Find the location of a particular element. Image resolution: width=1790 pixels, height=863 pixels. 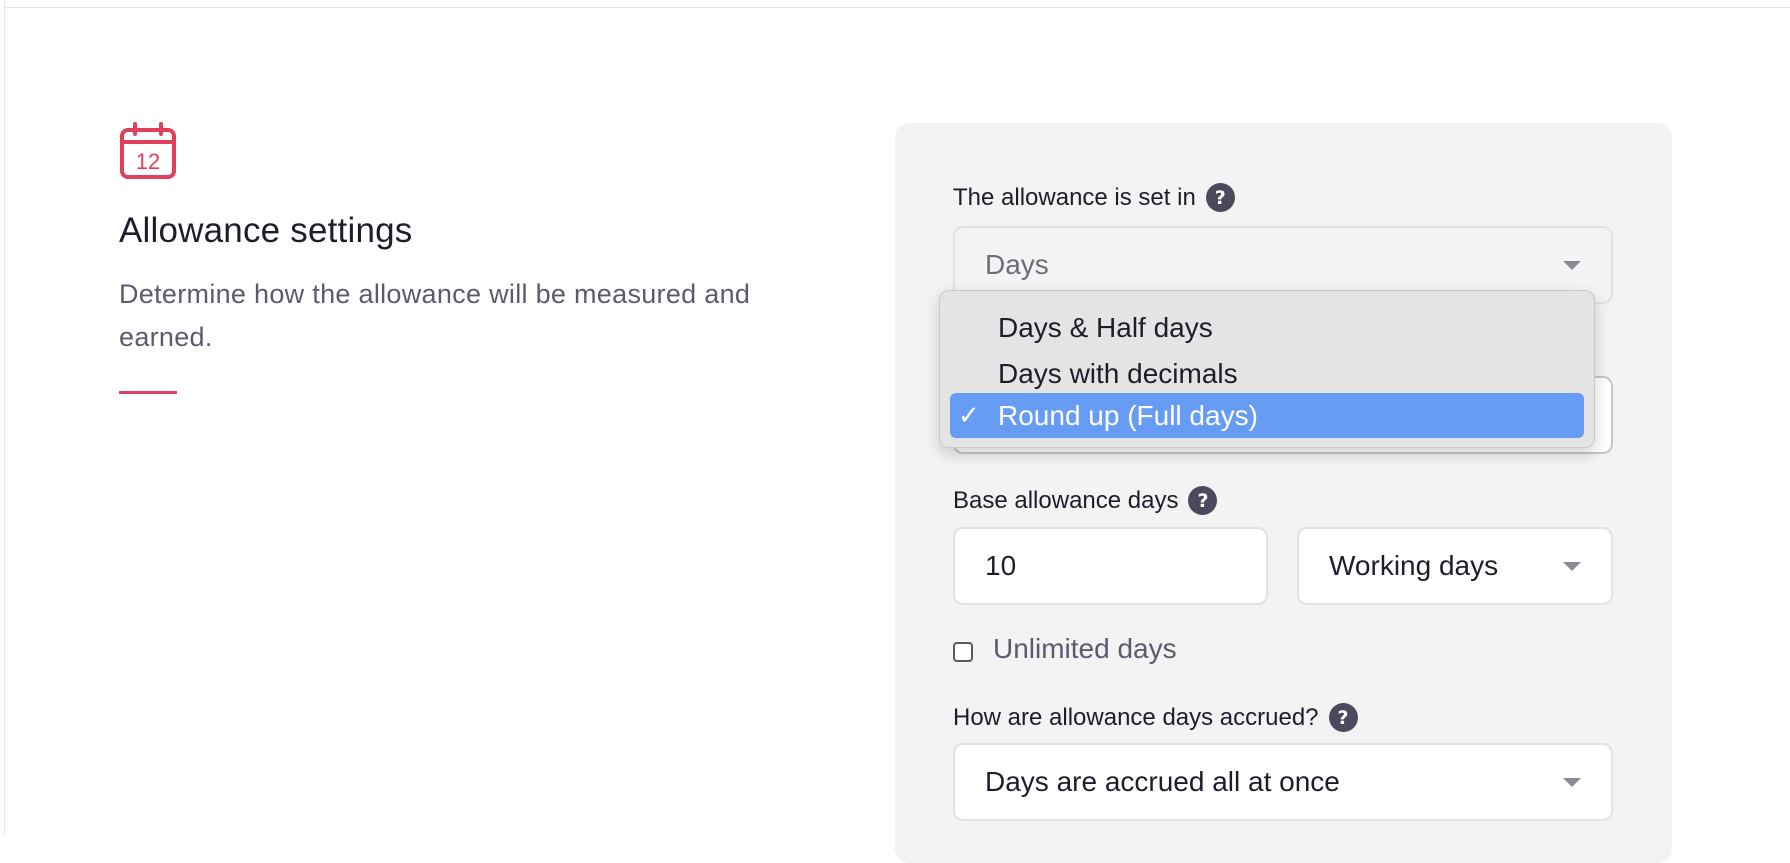

allowance-unit-label-text: The allowance is set in is located at coordinates (1074, 197).